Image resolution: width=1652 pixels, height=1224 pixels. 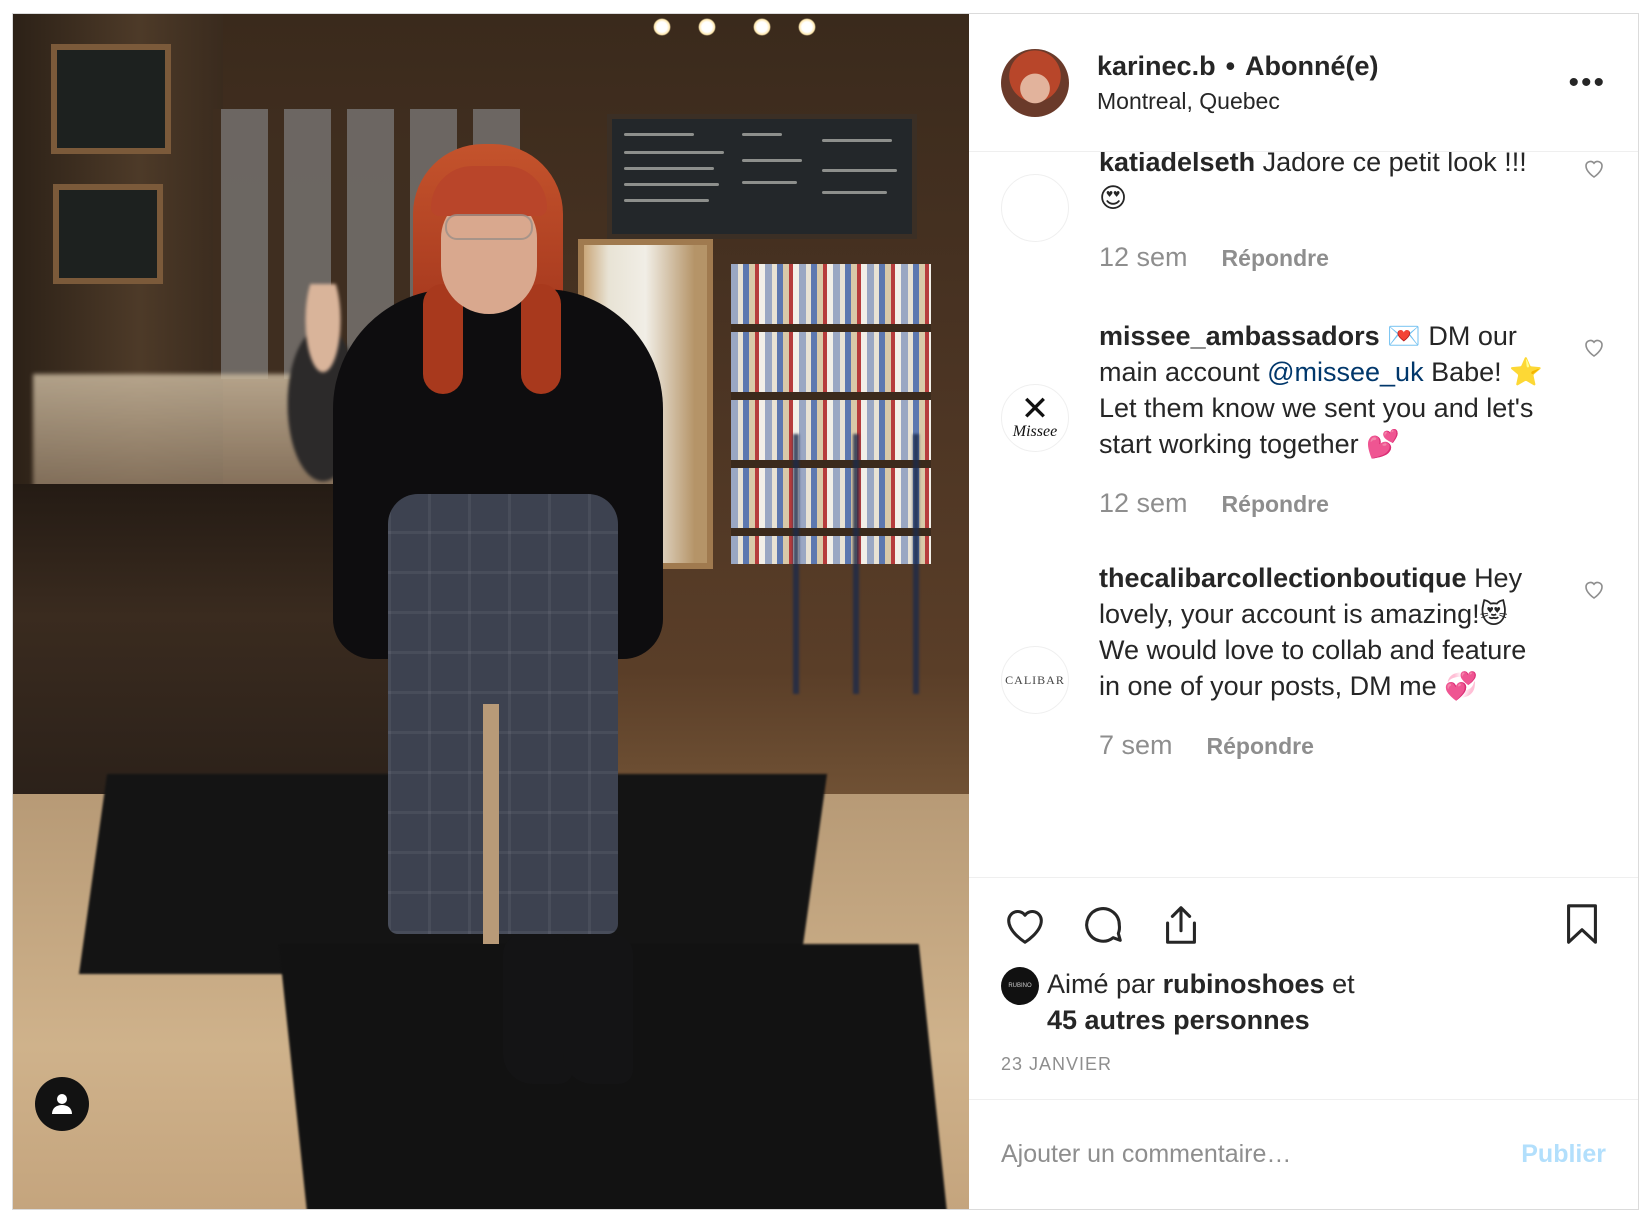 What do you see at coordinates (1587, 83) in the screenshot?
I see `more-options-button: •••` at bounding box center [1587, 83].